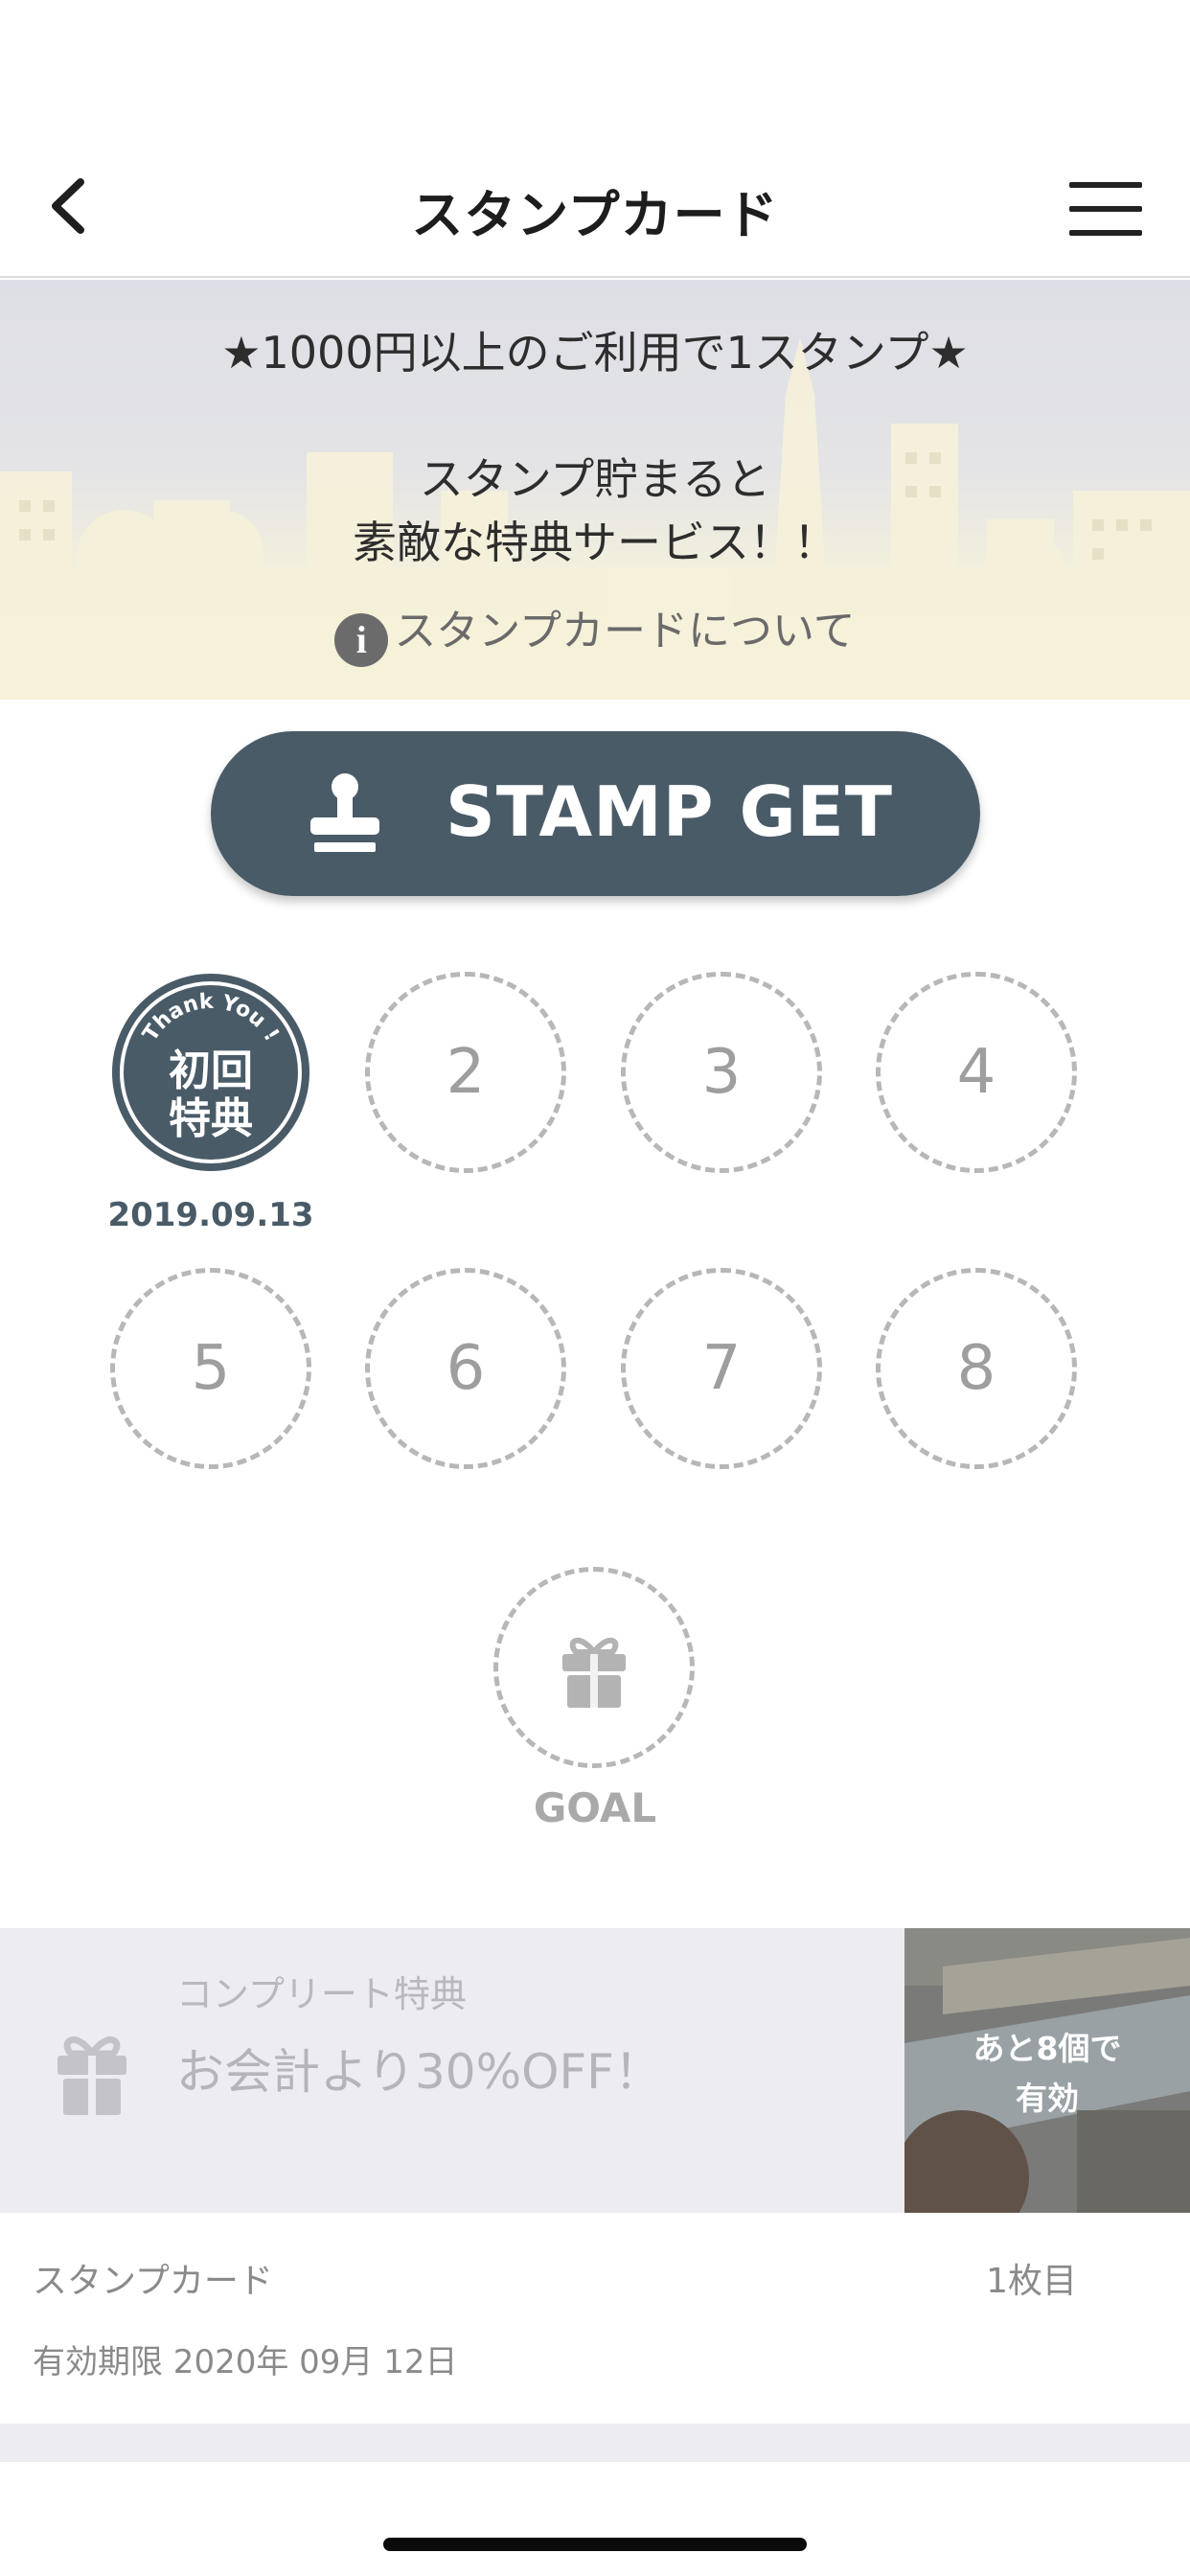 The image size is (1190, 2576). I want to click on about-link-label: スタンプカードについて, so click(625, 631).